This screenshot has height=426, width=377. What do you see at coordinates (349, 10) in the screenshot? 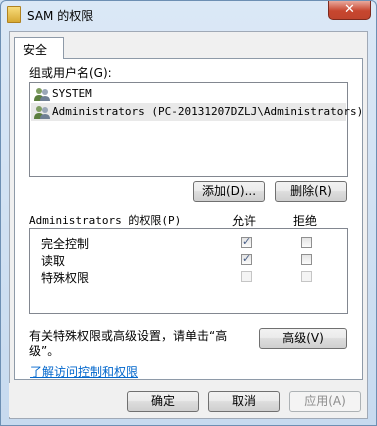
I see `close-button: ✕` at bounding box center [349, 10].